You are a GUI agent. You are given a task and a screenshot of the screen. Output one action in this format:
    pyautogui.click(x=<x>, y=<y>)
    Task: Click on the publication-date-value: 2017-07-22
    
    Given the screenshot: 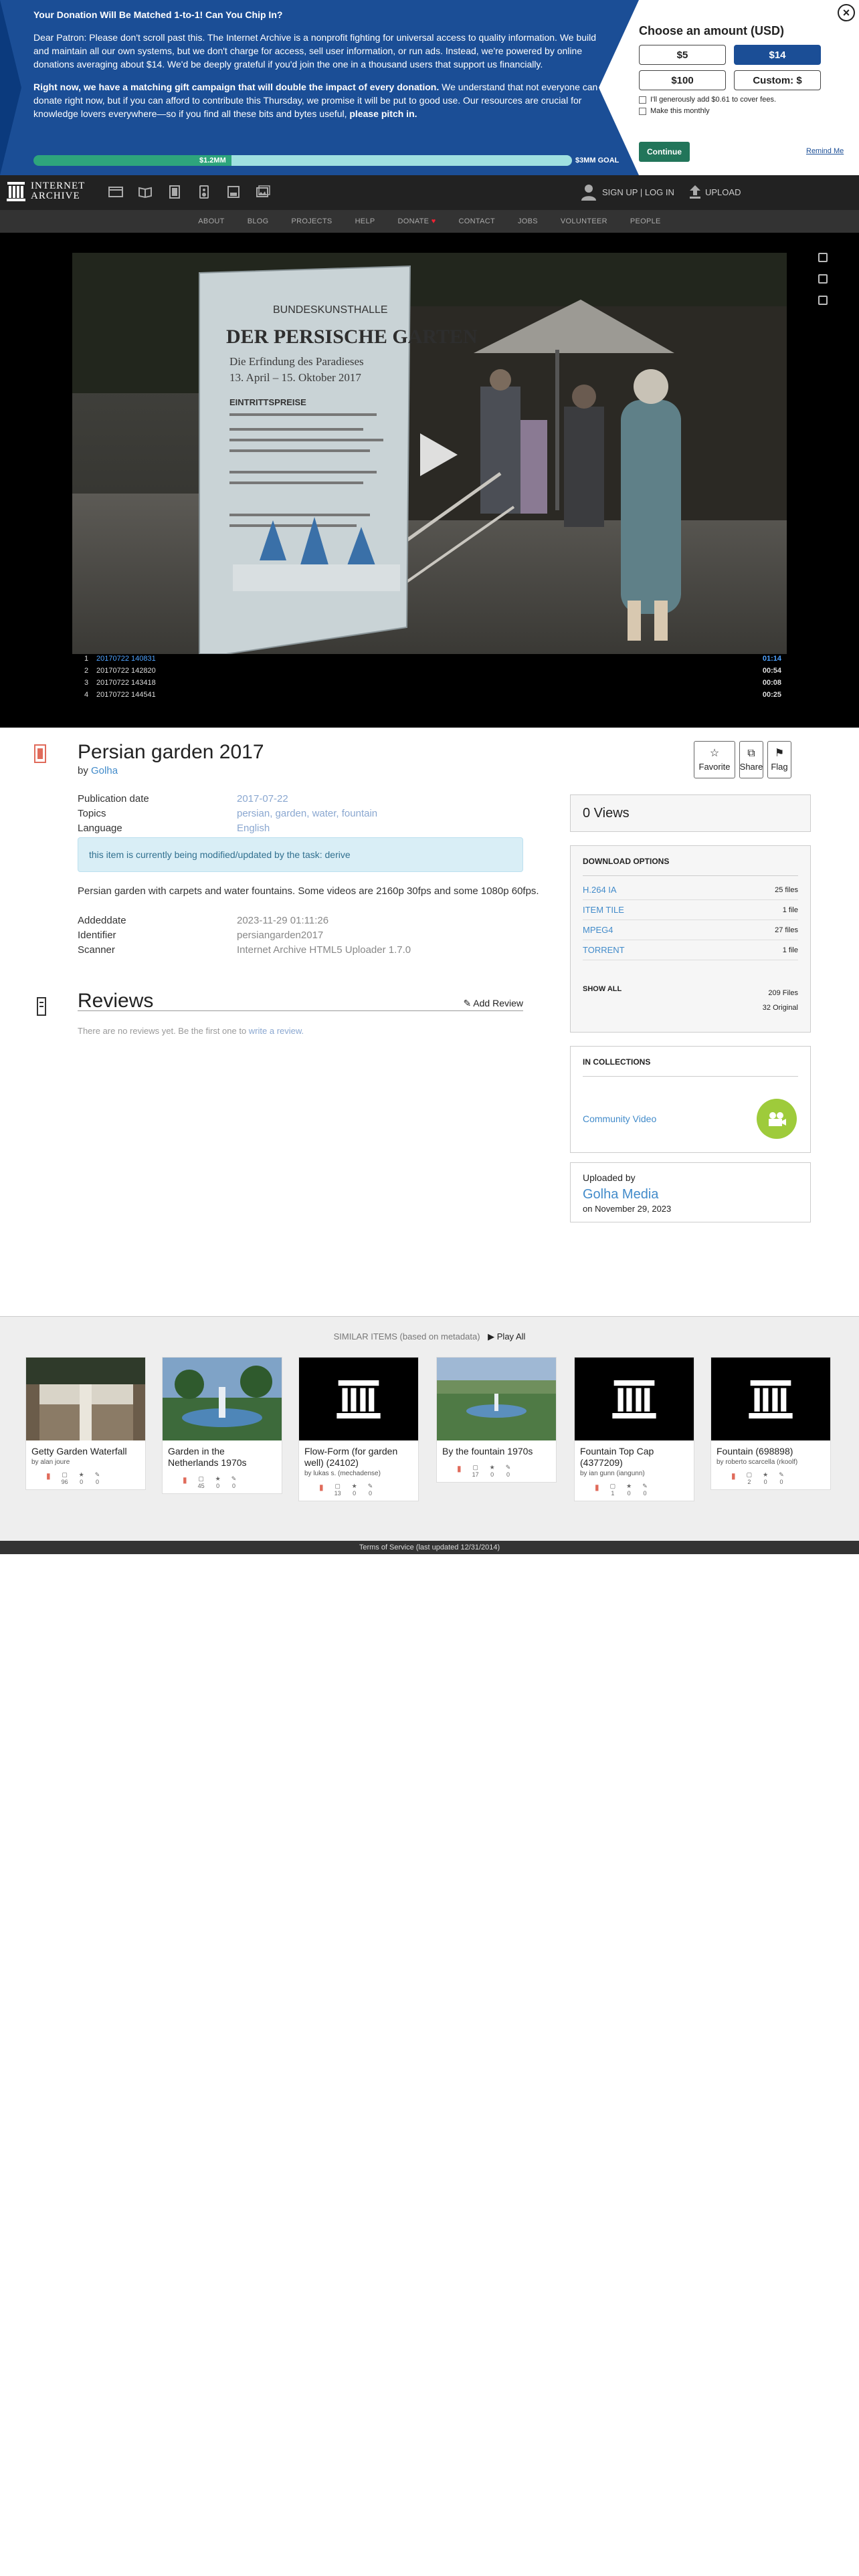 What is the action you would take?
    pyautogui.click(x=262, y=799)
    